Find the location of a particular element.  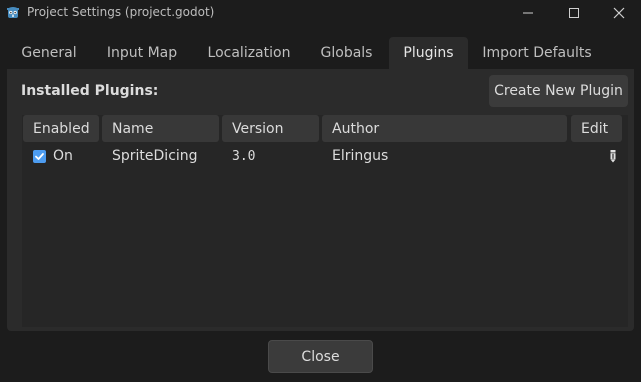

plugin-enabled-toggle: On is located at coordinates (53, 156).